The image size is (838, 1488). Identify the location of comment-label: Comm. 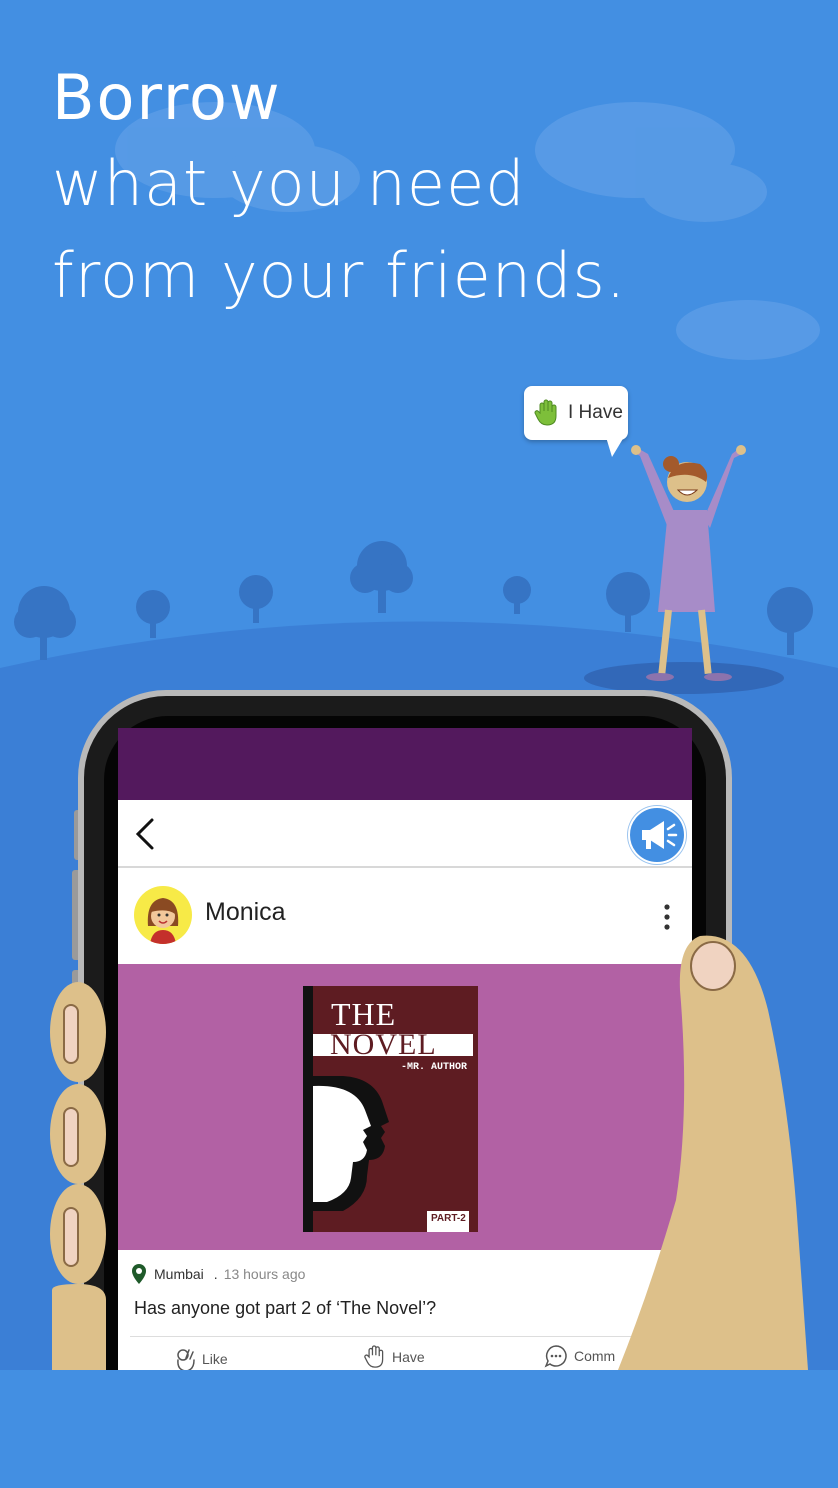
(595, 1356).